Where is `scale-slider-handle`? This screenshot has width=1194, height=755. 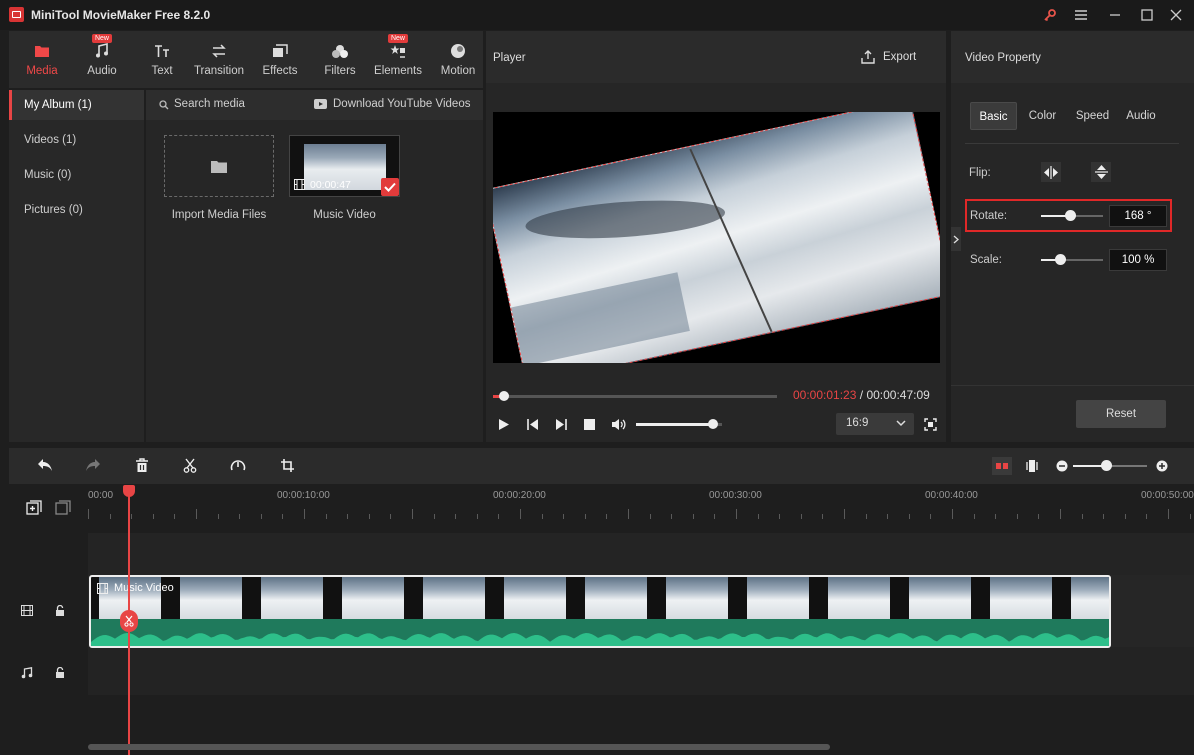 scale-slider-handle is located at coordinates (1060, 259).